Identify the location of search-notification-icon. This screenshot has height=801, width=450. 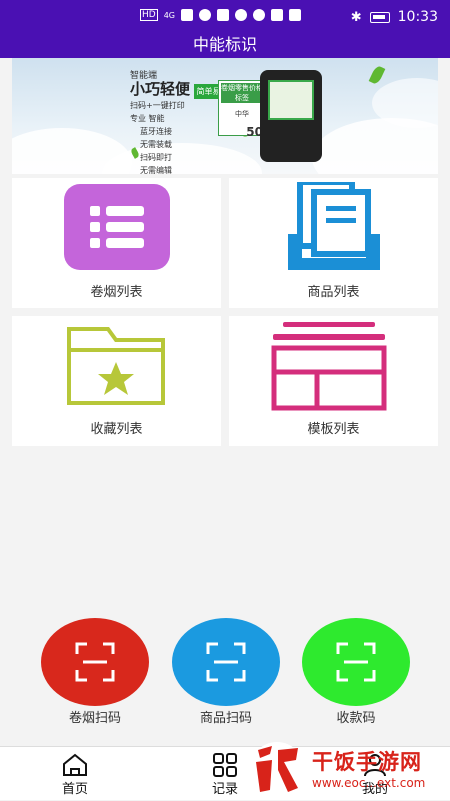
(277, 15).